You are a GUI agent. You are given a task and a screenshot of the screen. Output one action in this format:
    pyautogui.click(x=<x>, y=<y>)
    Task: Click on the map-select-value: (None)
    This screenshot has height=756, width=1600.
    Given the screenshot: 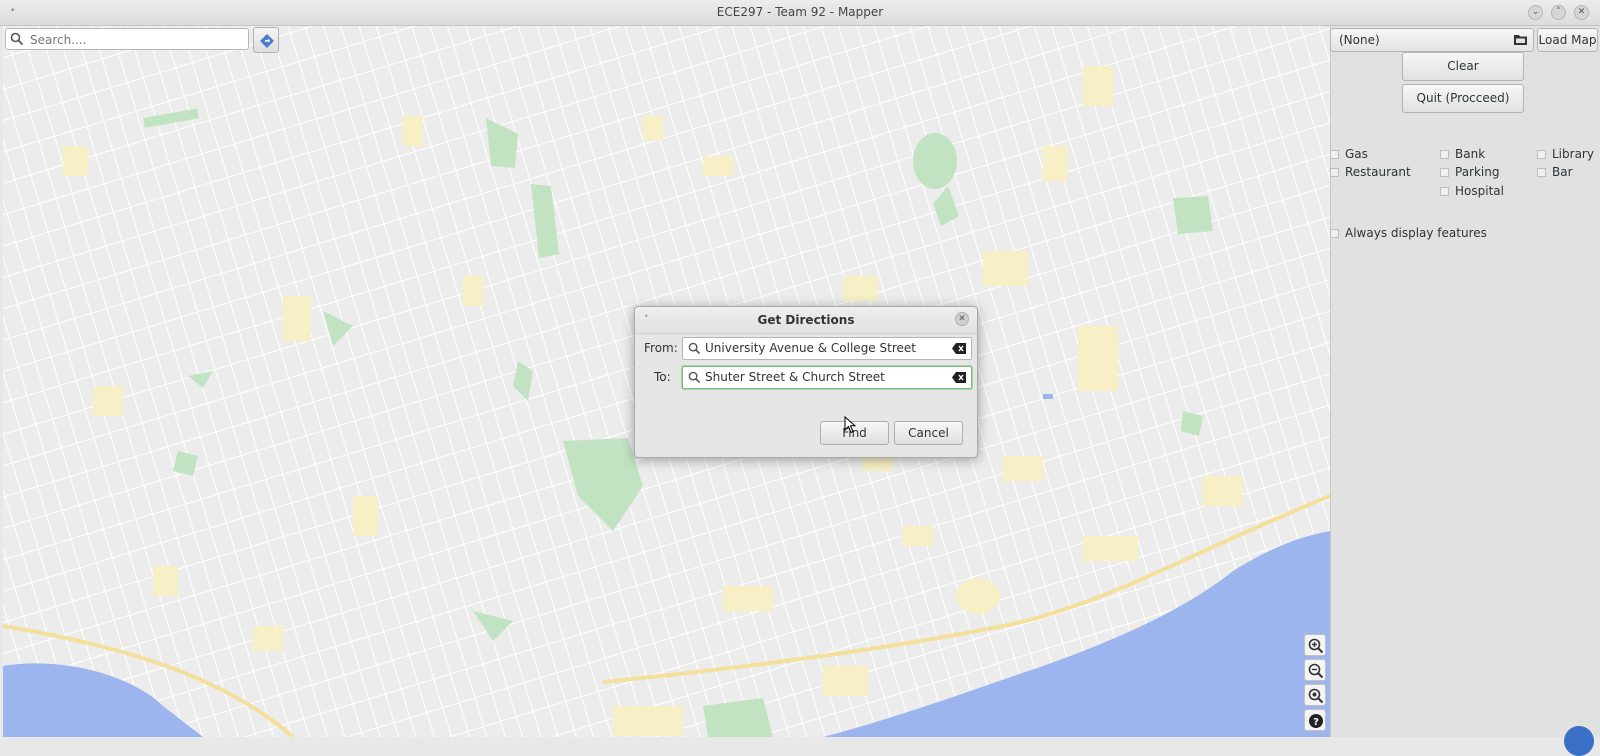 What is the action you would take?
    pyautogui.click(x=1359, y=40)
    